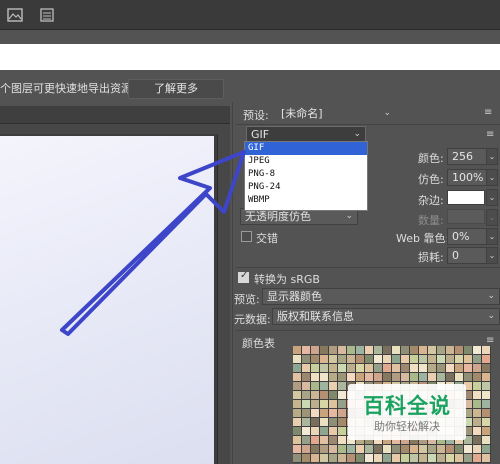 The image size is (500, 464). Describe the element at coordinates (246, 236) in the screenshot. I see `interlaced-checkbox` at that location.